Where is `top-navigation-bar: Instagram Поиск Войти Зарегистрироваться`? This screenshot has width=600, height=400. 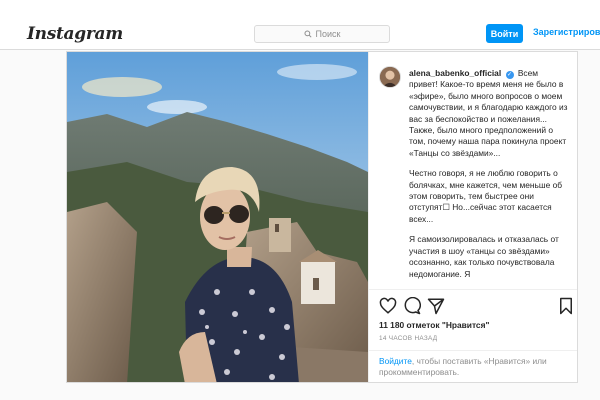 top-navigation-bar: Instagram Поиск Войти Зарегистрироваться is located at coordinates (300, 25).